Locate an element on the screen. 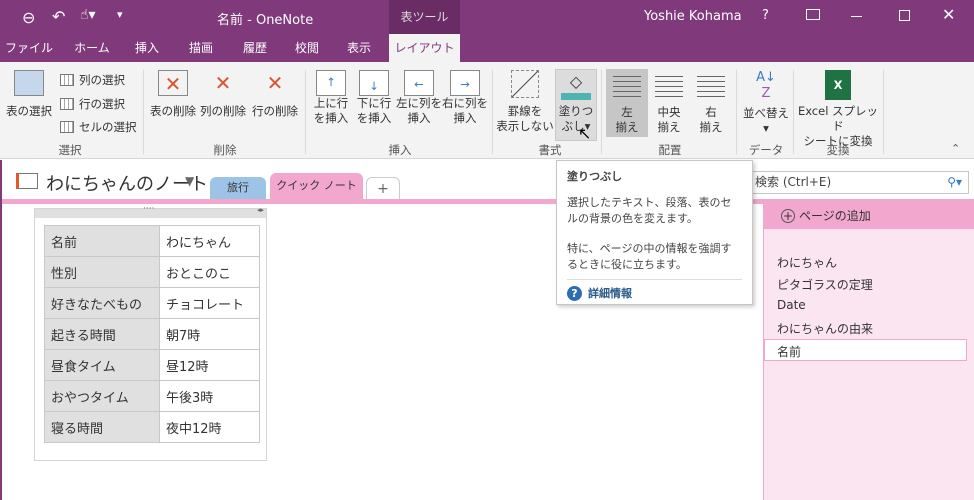 The image size is (974, 500). select-cell-button: セルの選択 is located at coordinates (98, 127).